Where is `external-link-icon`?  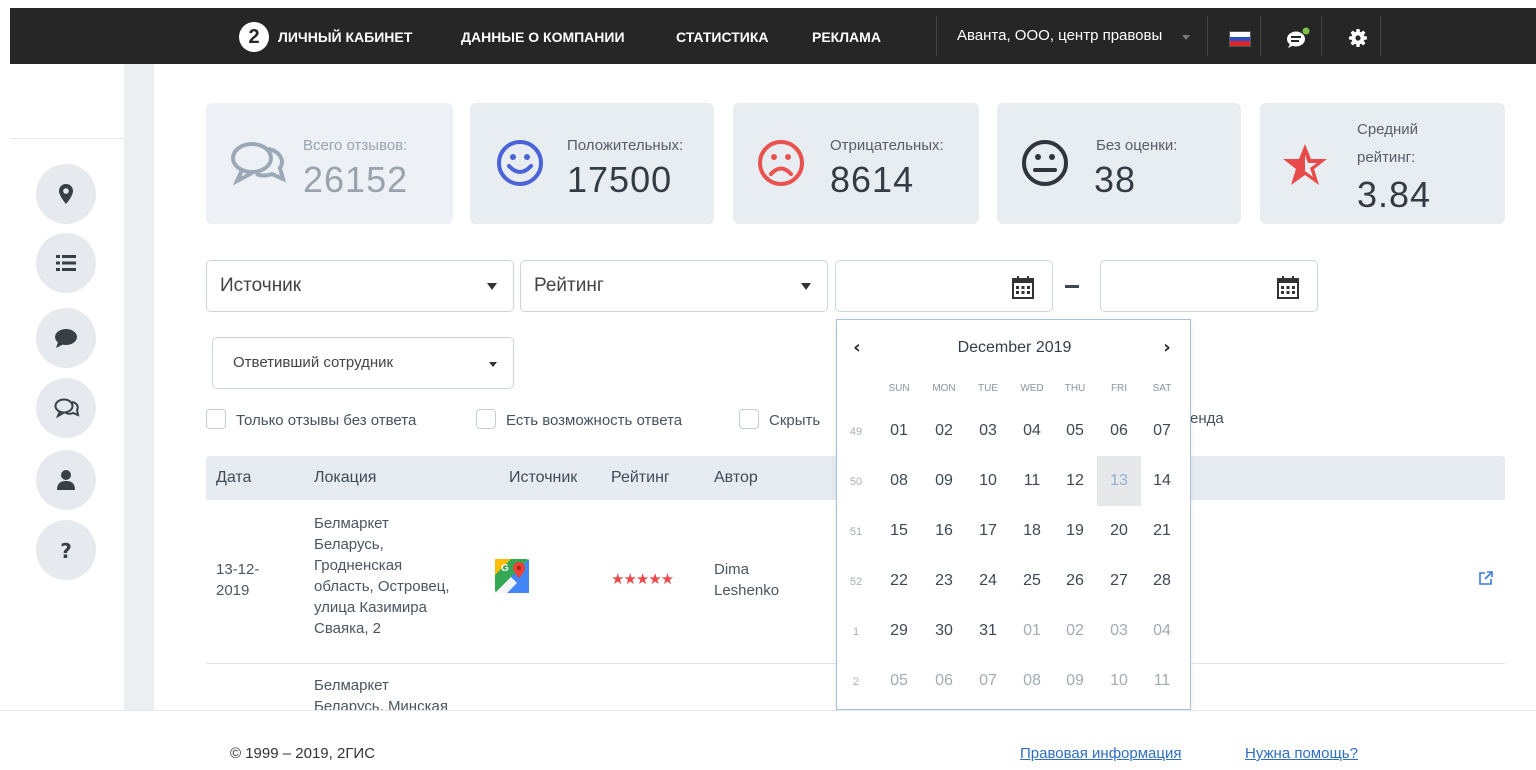
external-link-icon is located at coordinates (1486, 578).